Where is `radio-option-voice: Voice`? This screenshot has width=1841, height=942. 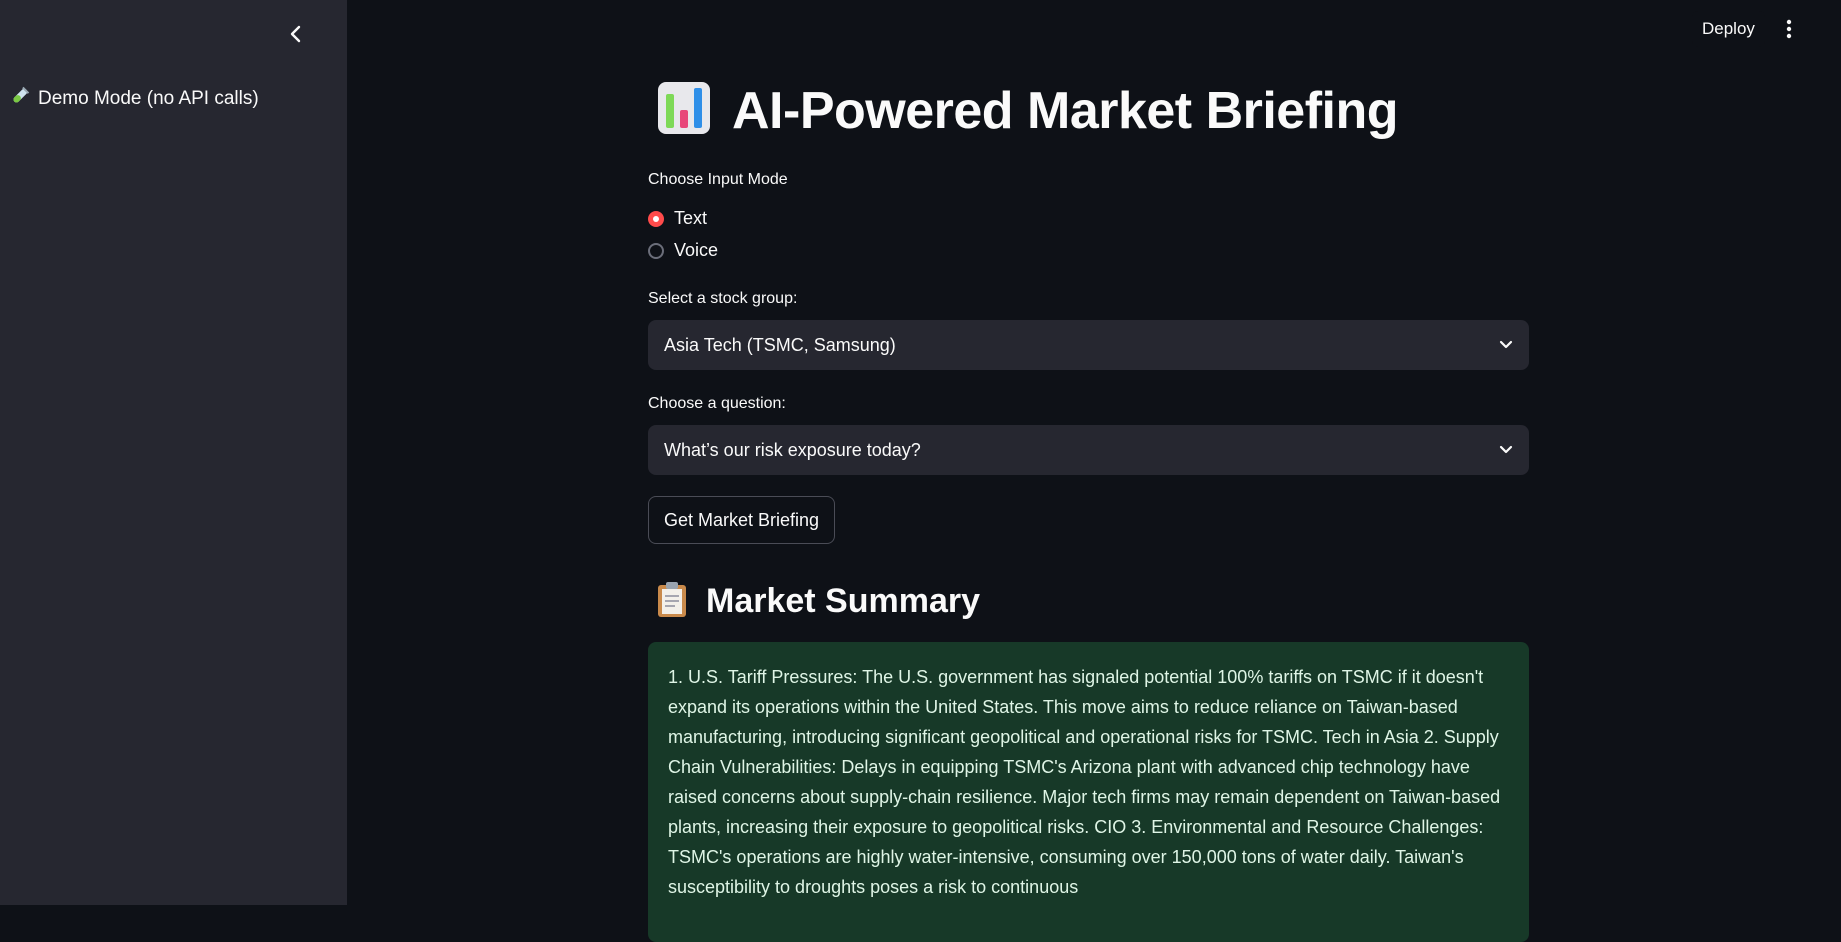 radio-option-voice: Voice is located at coordinates (683, 250).